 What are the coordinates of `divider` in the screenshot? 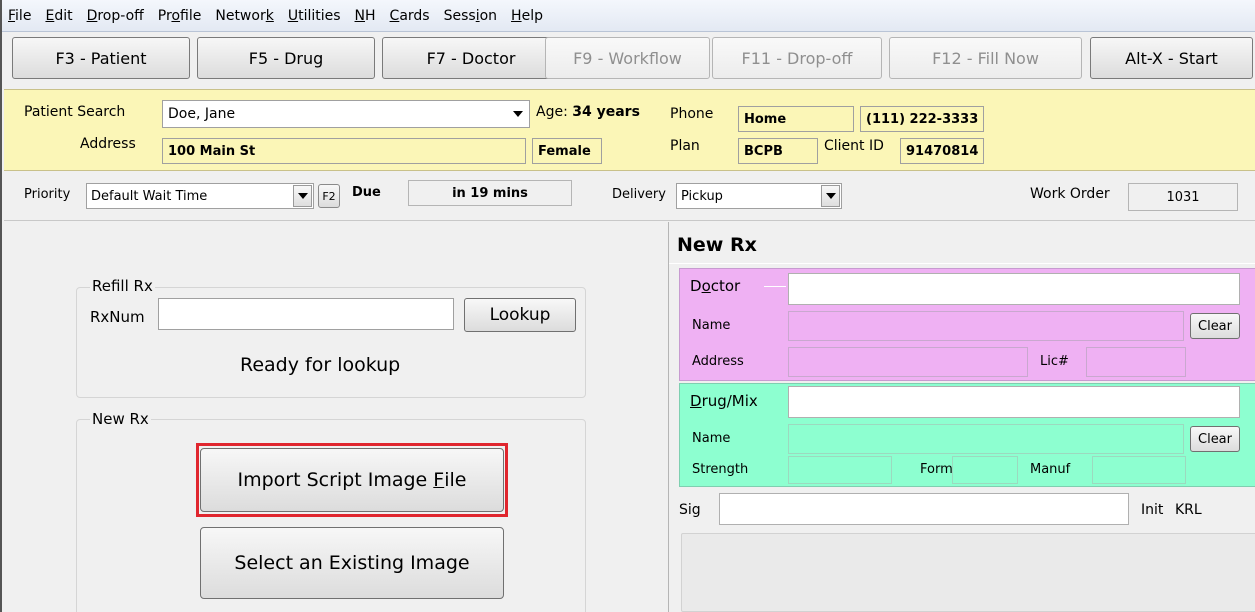 It's located at (775, 286).